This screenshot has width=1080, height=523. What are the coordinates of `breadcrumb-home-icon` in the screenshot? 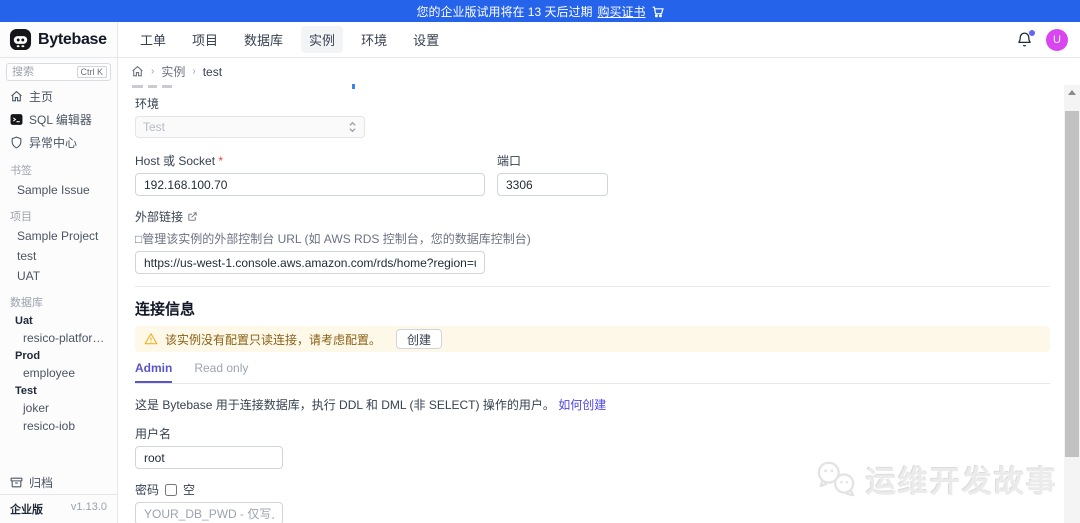 It's located at (137, 71).